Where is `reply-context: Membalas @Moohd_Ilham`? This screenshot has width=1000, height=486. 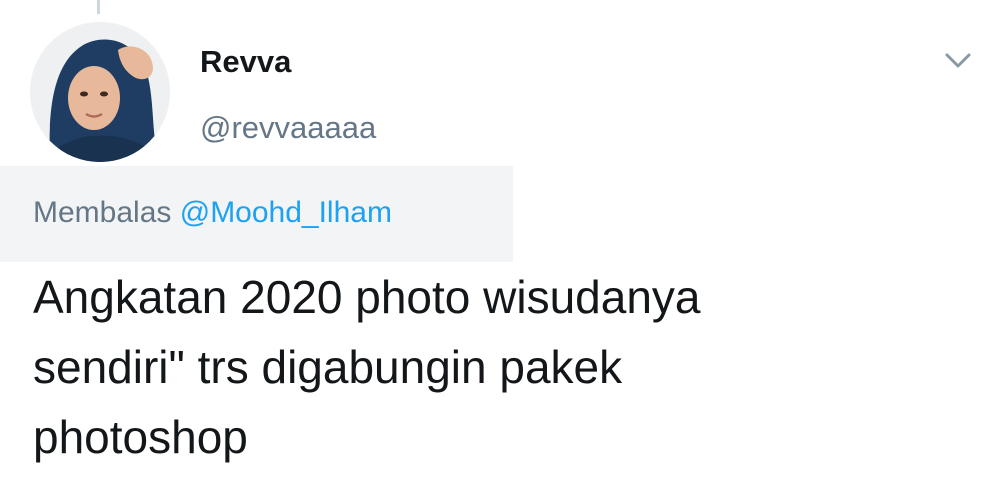
reply-context: Membalas @Moohd_Ilham is located at coordinates (212, 213).